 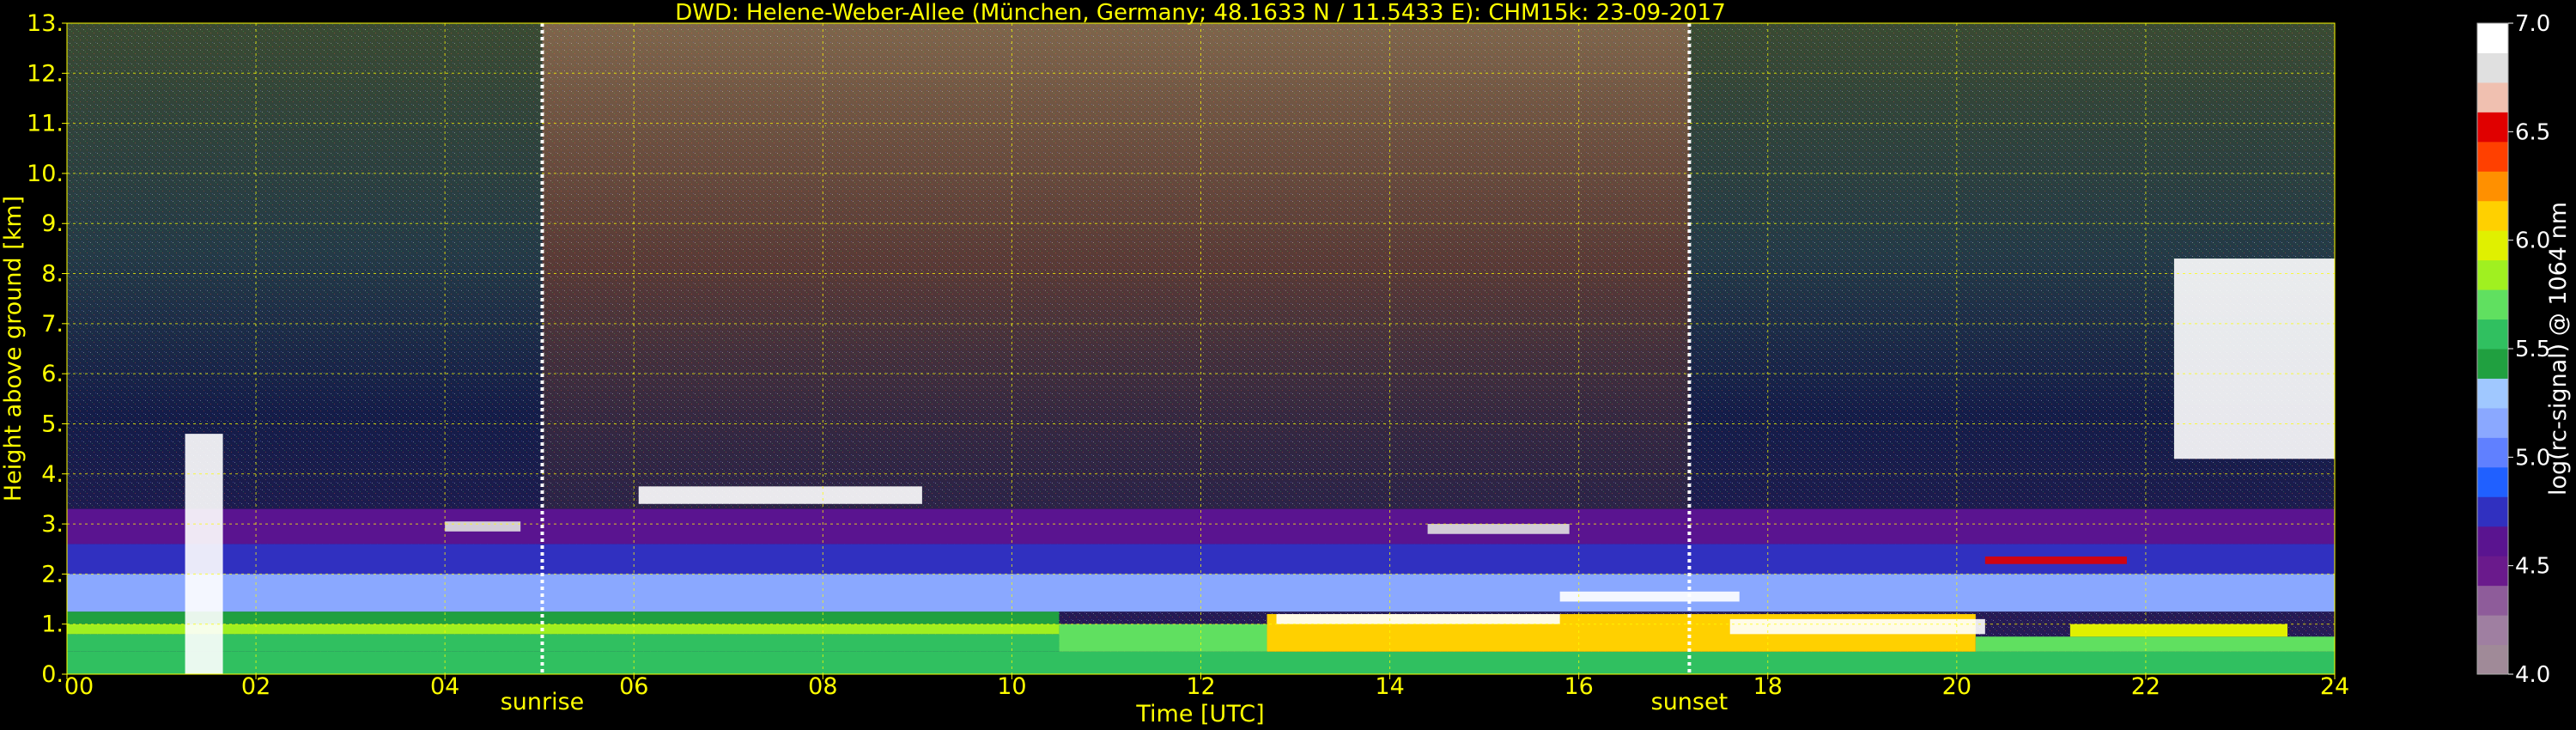 I want to click on x-axis-label: Time [UTC], so click(x=1199, y=714).